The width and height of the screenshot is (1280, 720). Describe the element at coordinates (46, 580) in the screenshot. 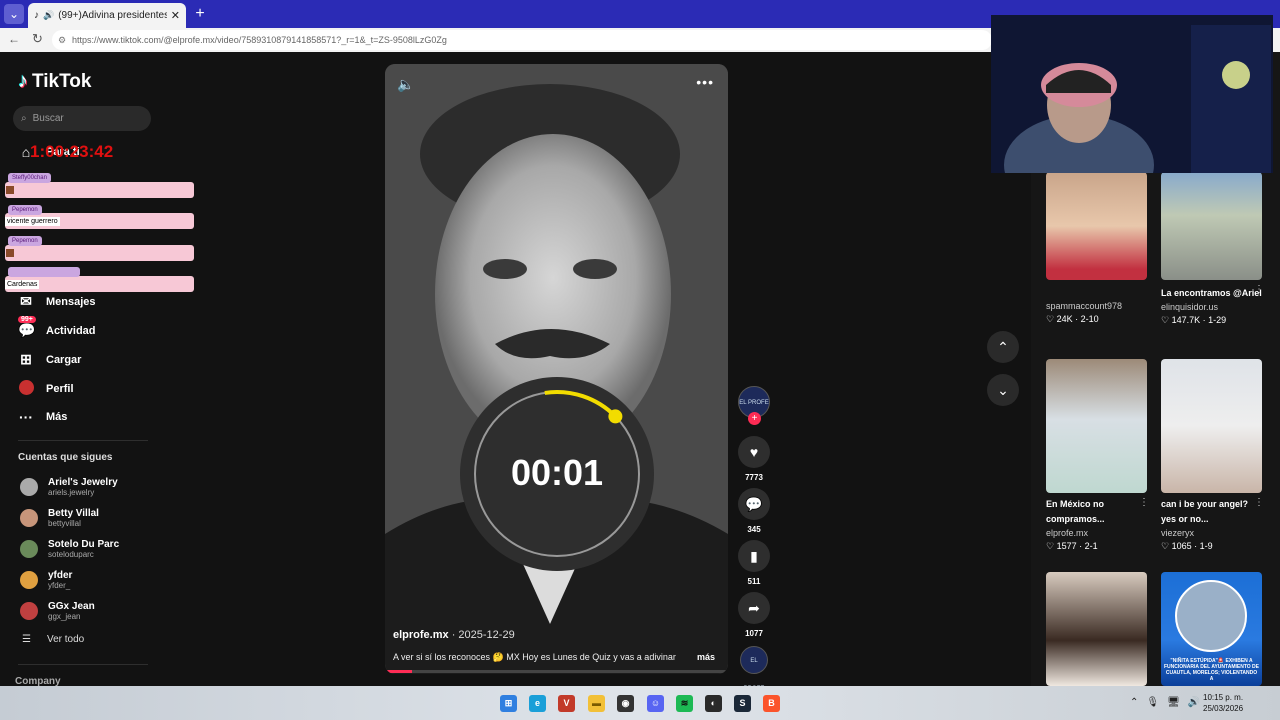

I see `following-account: yfder yfder_` at that location.